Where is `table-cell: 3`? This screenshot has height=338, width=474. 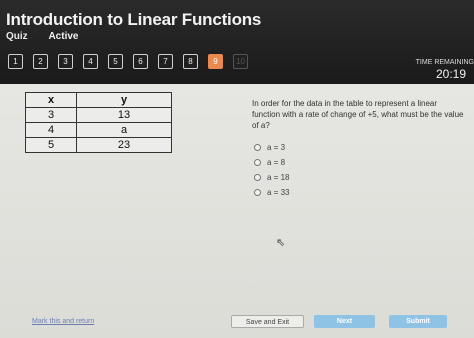
table-cell: 3 is located at coordinates (51, 115).